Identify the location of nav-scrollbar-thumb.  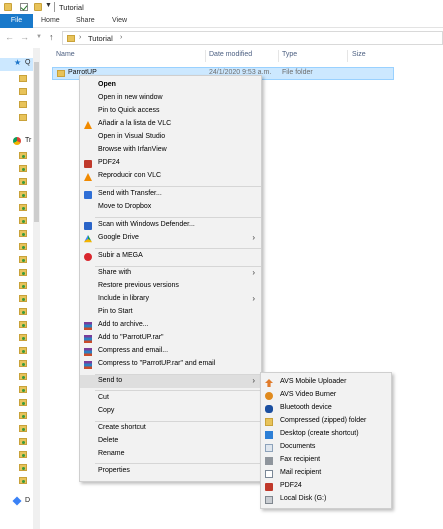
(36, 142).